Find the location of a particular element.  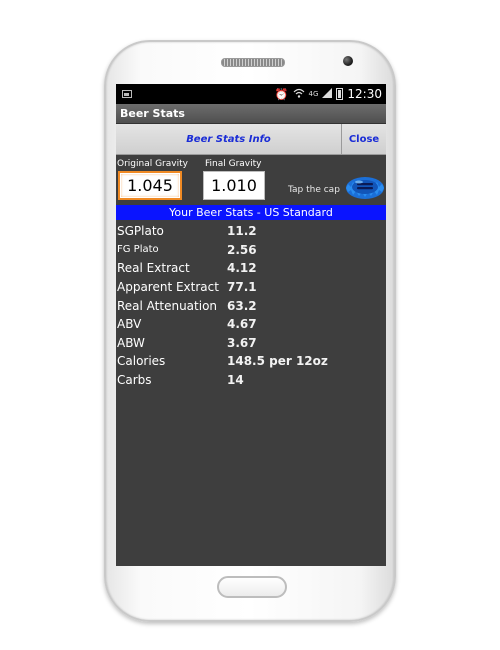

signal-icon is located at coordinates (327, 94).